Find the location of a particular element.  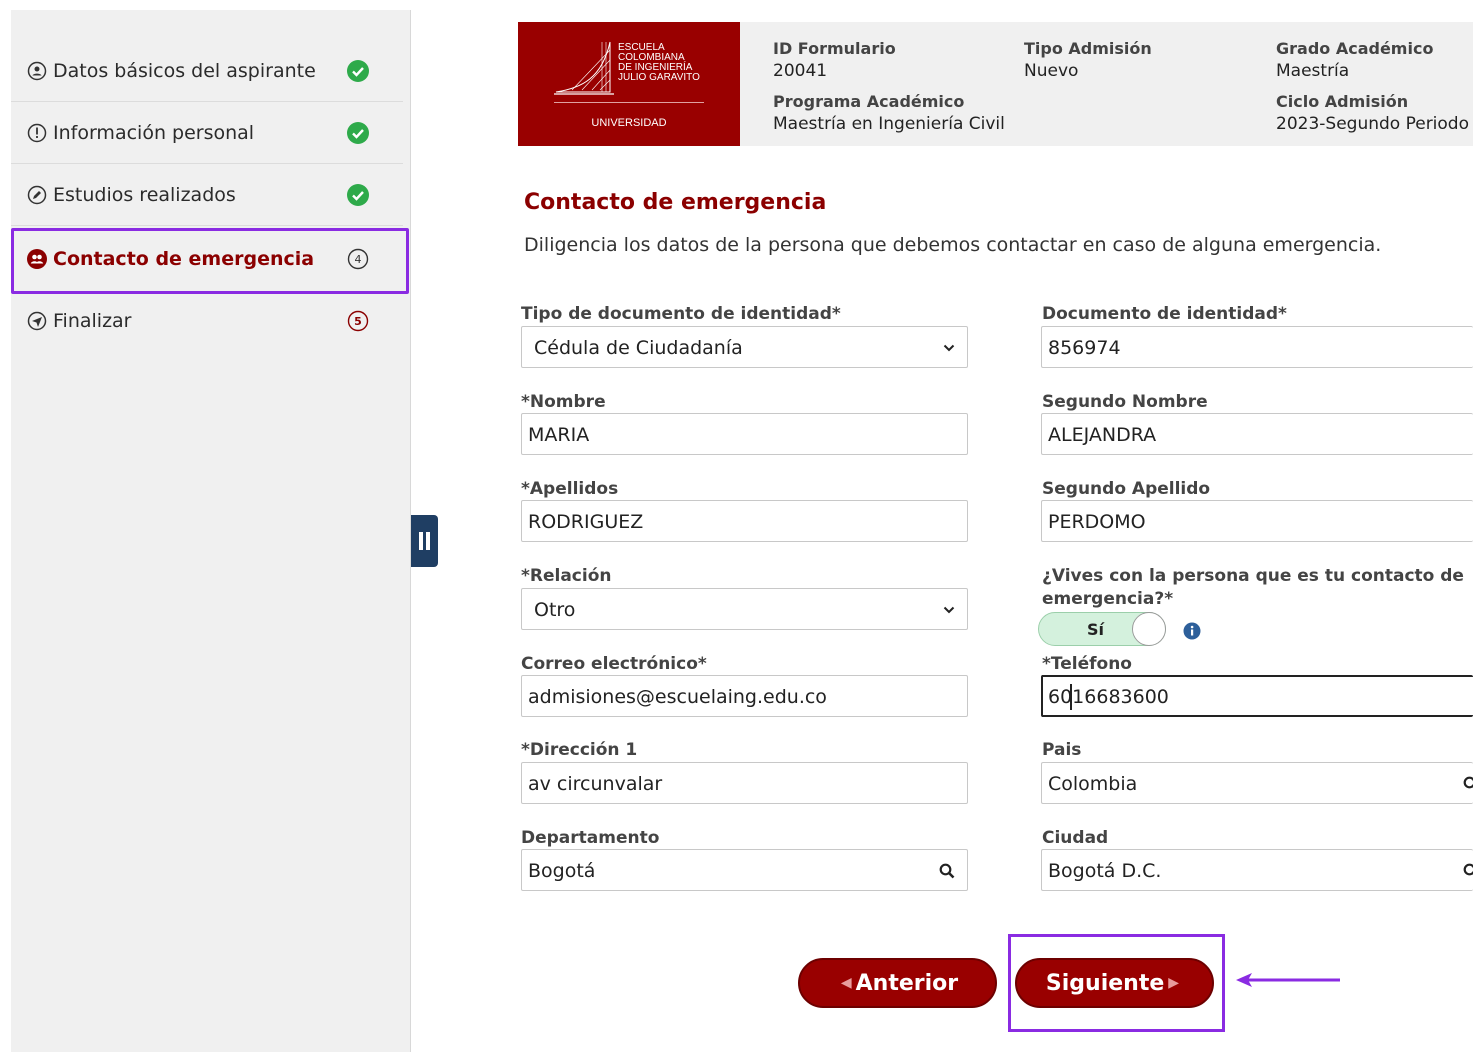

highlight-current-step is located at coordinates (210, 261).